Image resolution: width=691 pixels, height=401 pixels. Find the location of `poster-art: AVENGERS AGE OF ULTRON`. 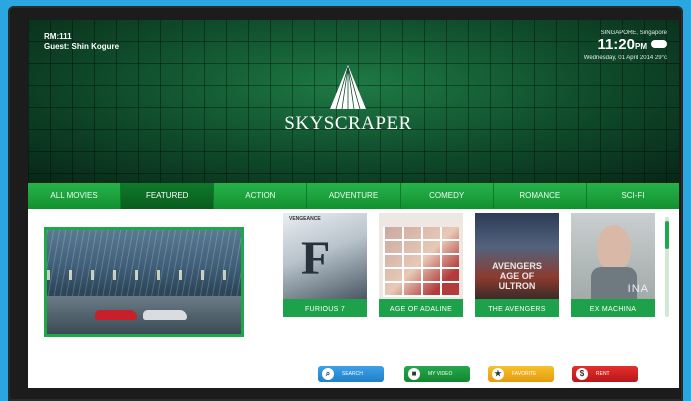

poster-art: AVENGERS AGE OF ULTRON is located at coordinates (517, 256).